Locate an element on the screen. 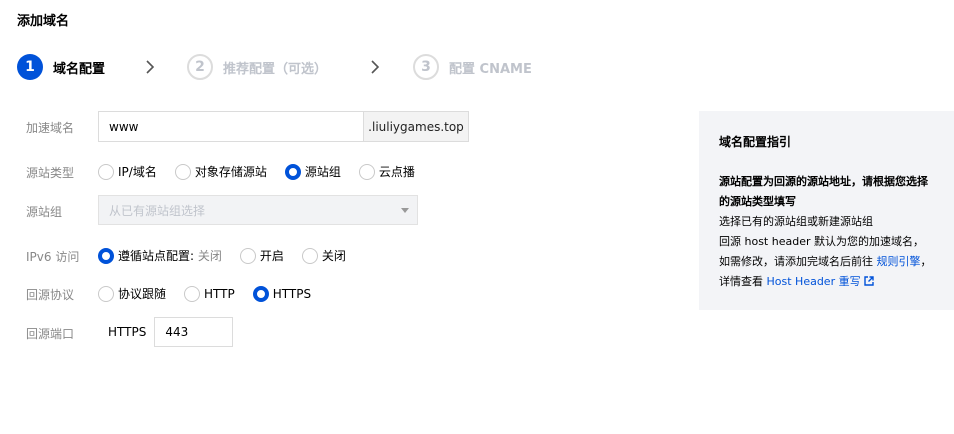 The image size is (954, 434). origin-port-input: 443 is located at coordinates (194, 332).